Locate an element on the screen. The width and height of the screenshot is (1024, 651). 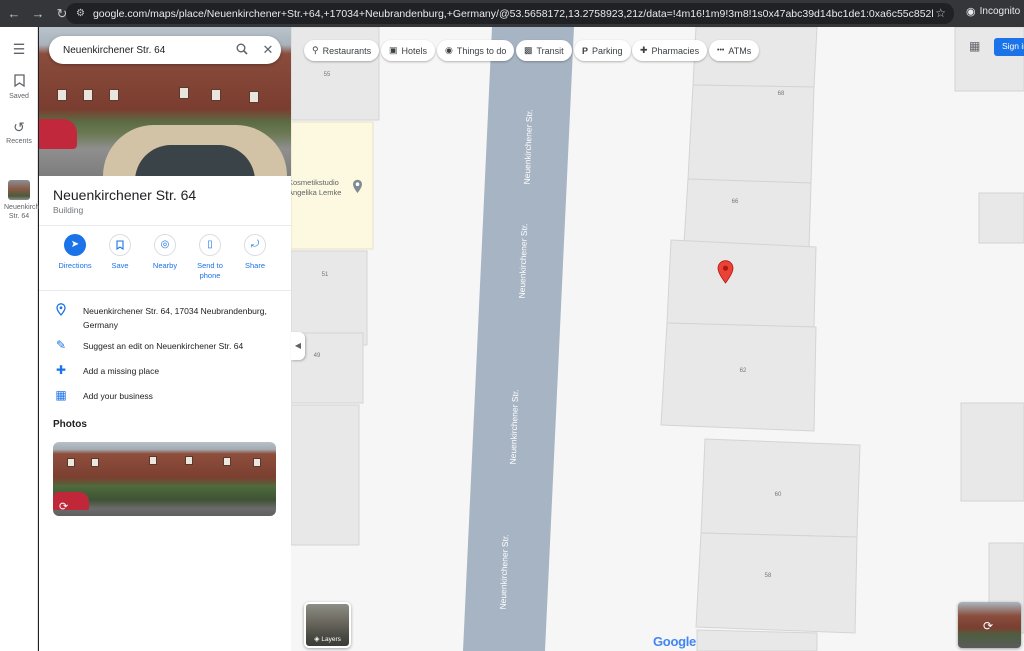
history-icon: ↺ is located at coordinates (19, 127).